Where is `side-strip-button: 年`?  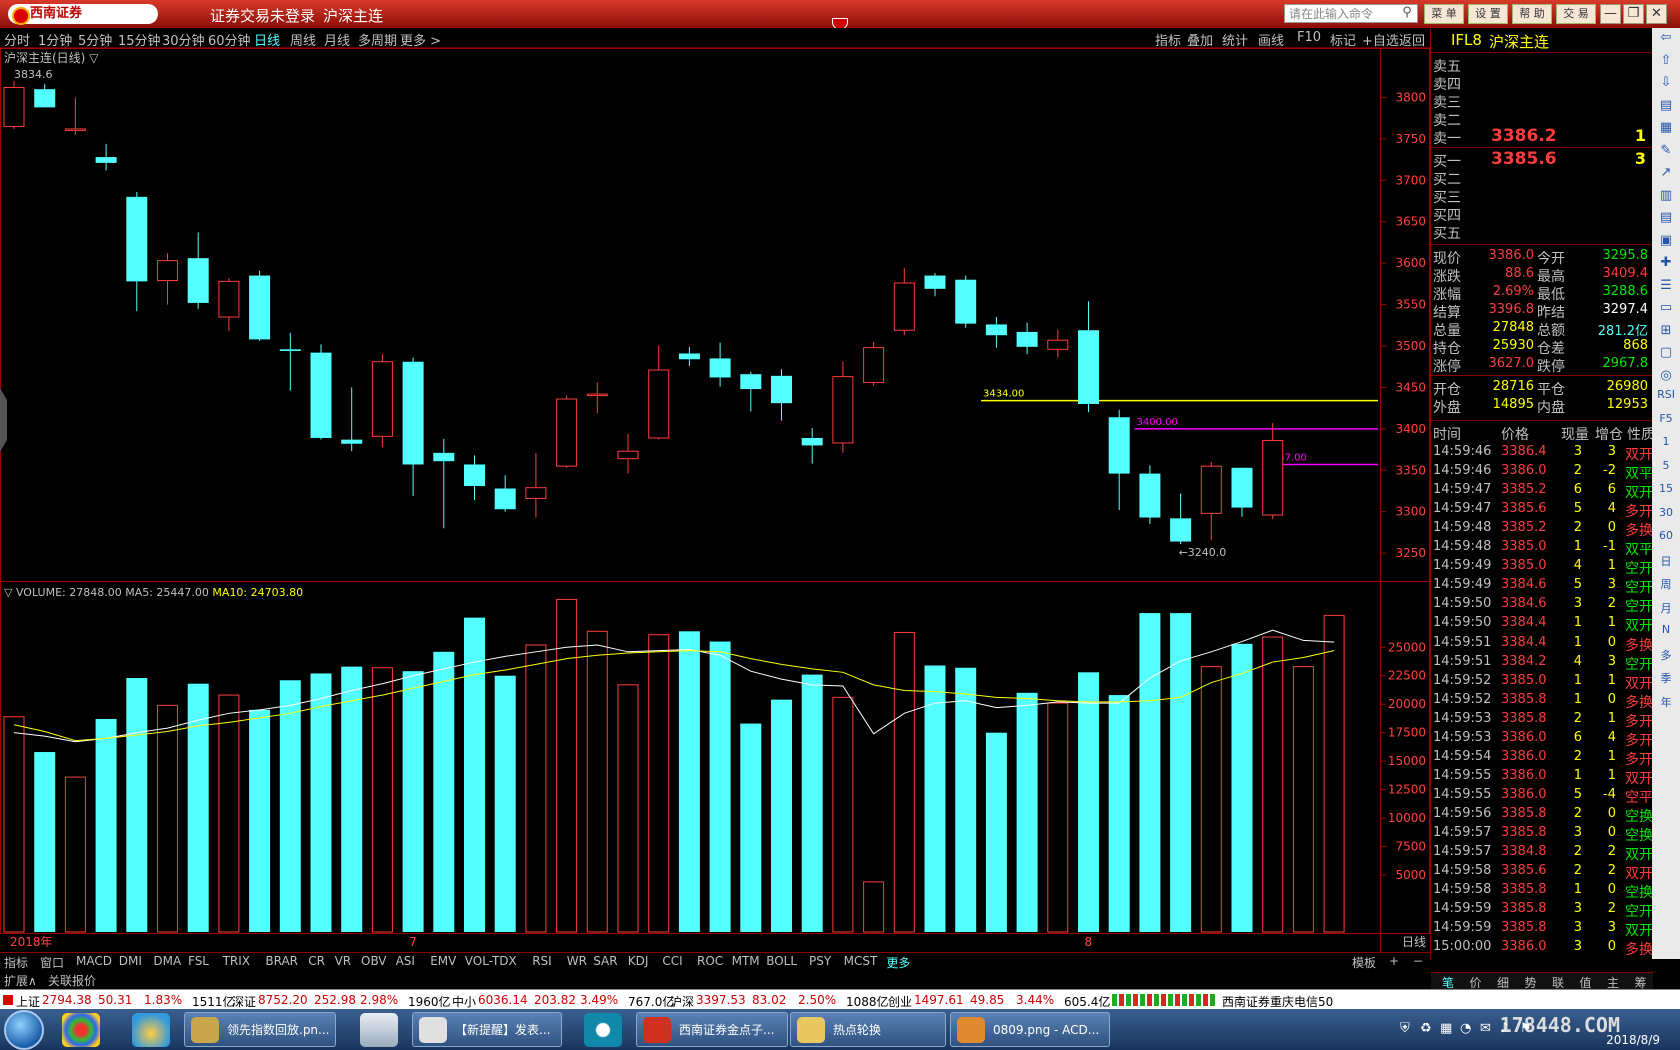
side-strip-button: 年 is located at coordinates (1666, 702).